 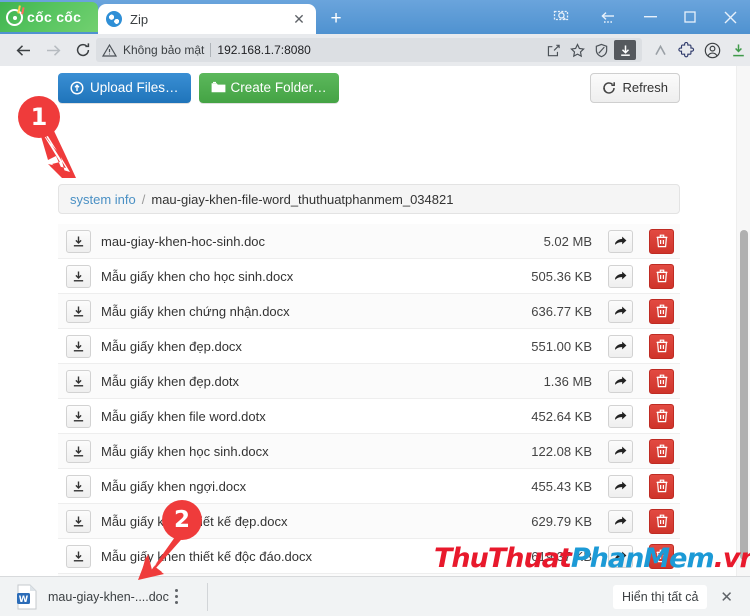 I want to click on table-row: Mẫu giấy khen thiết kế đẹp.docx 629.79 KB, so click(x=369, y=521).